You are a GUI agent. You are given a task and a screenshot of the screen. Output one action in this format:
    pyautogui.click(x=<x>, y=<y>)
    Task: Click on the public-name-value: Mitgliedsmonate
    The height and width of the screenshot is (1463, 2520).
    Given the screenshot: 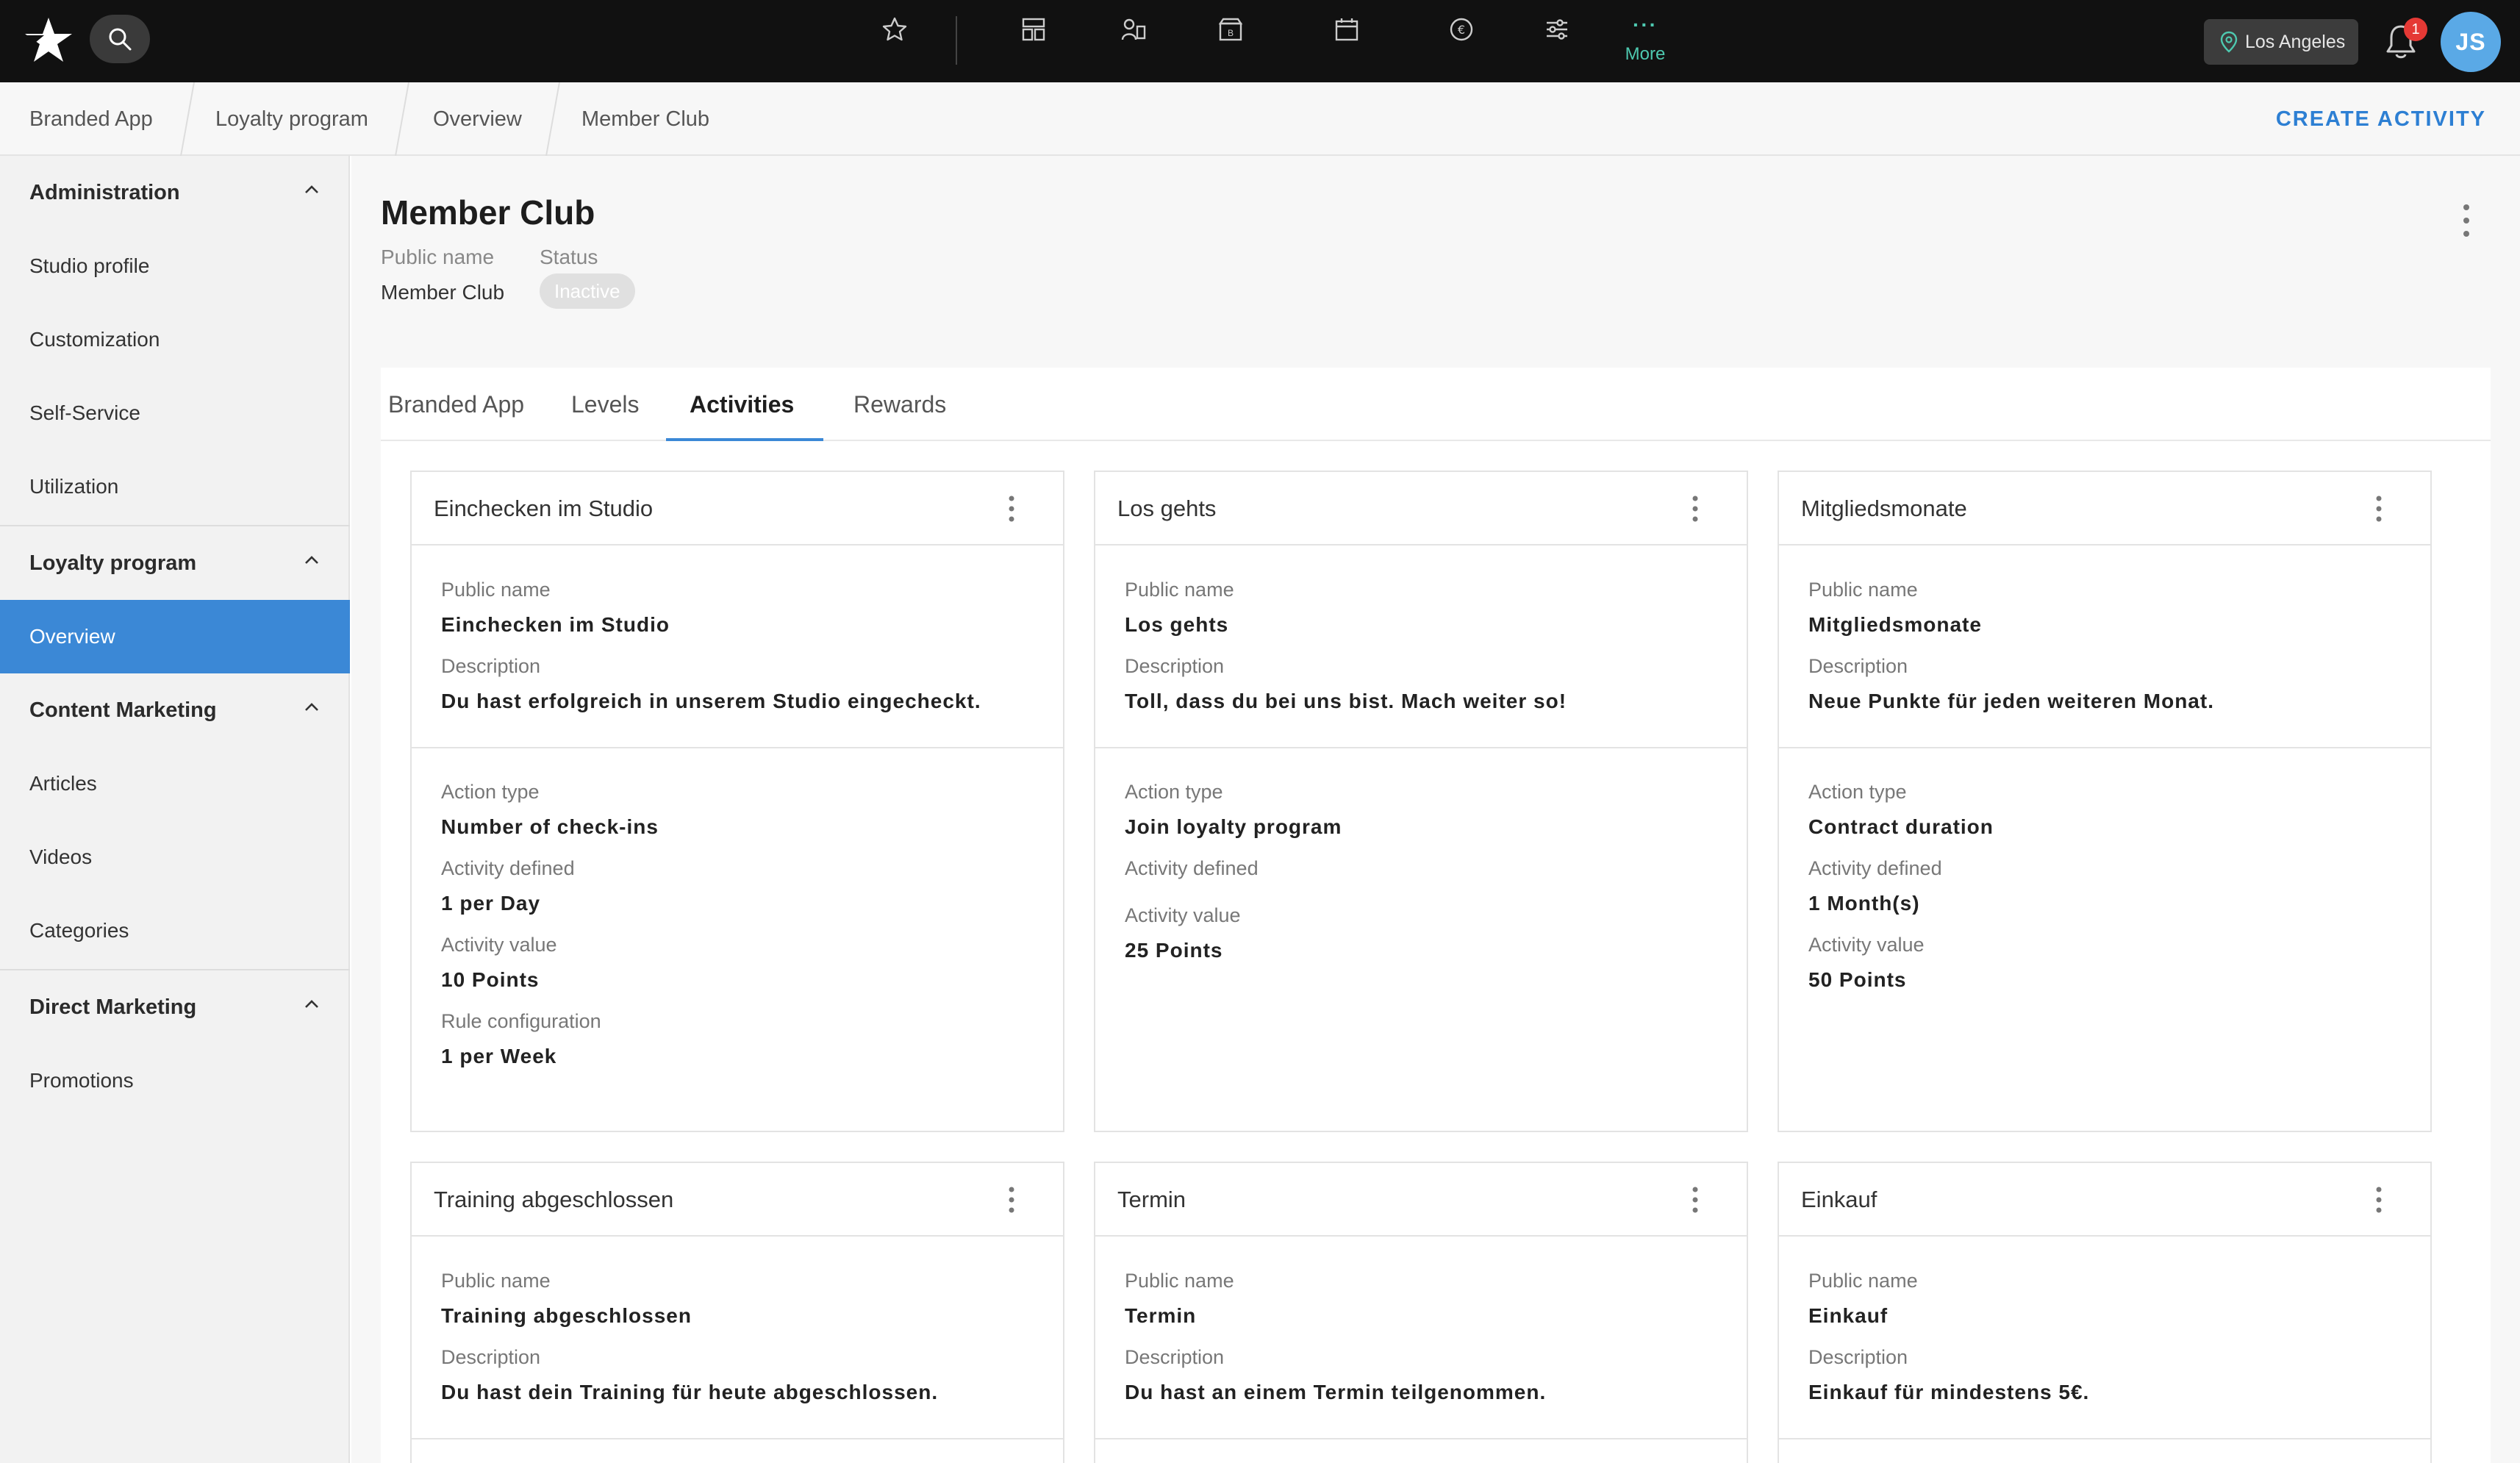 What is the action you would take?
    pyautogui.click(x=1895, y=624)
    